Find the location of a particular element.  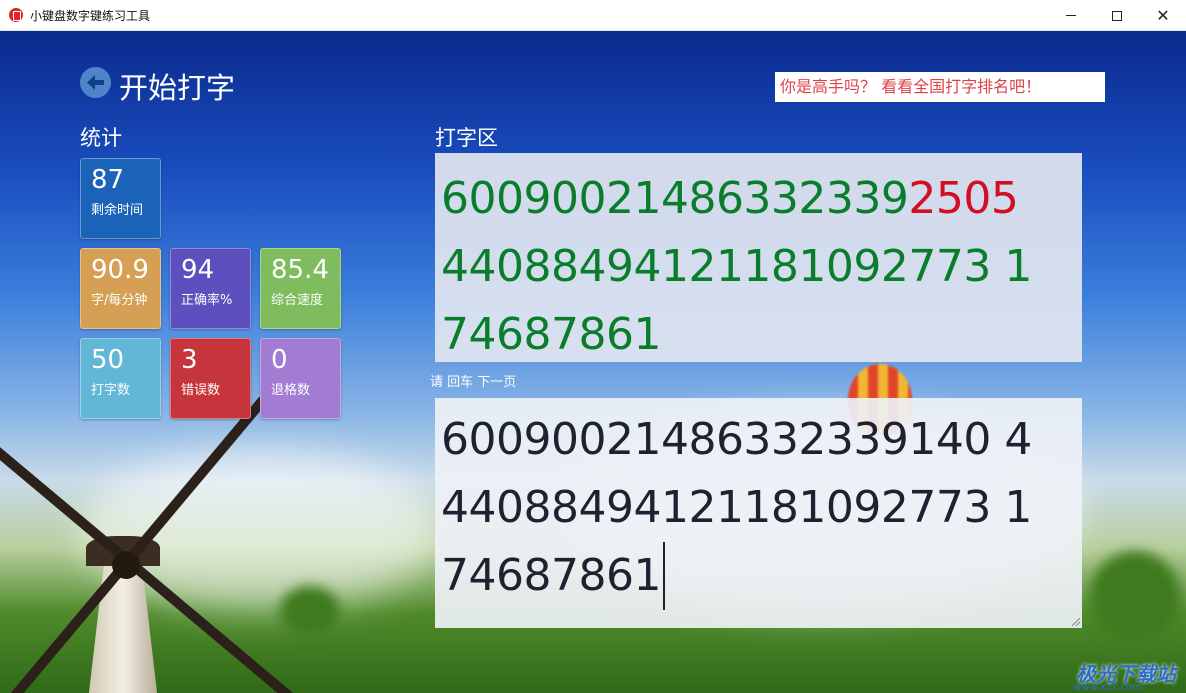

stat-label: 错误数 is located at coordinates (201, 390).